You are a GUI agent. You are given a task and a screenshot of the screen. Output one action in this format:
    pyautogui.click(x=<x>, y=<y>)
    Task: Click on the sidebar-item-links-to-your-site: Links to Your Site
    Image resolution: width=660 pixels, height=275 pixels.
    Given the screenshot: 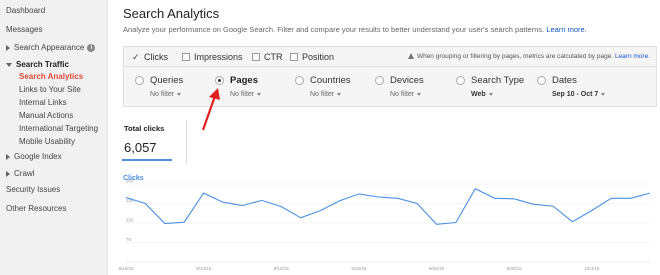 What is the action you would take?
    pyautogui.click(x=50, y=89)
    